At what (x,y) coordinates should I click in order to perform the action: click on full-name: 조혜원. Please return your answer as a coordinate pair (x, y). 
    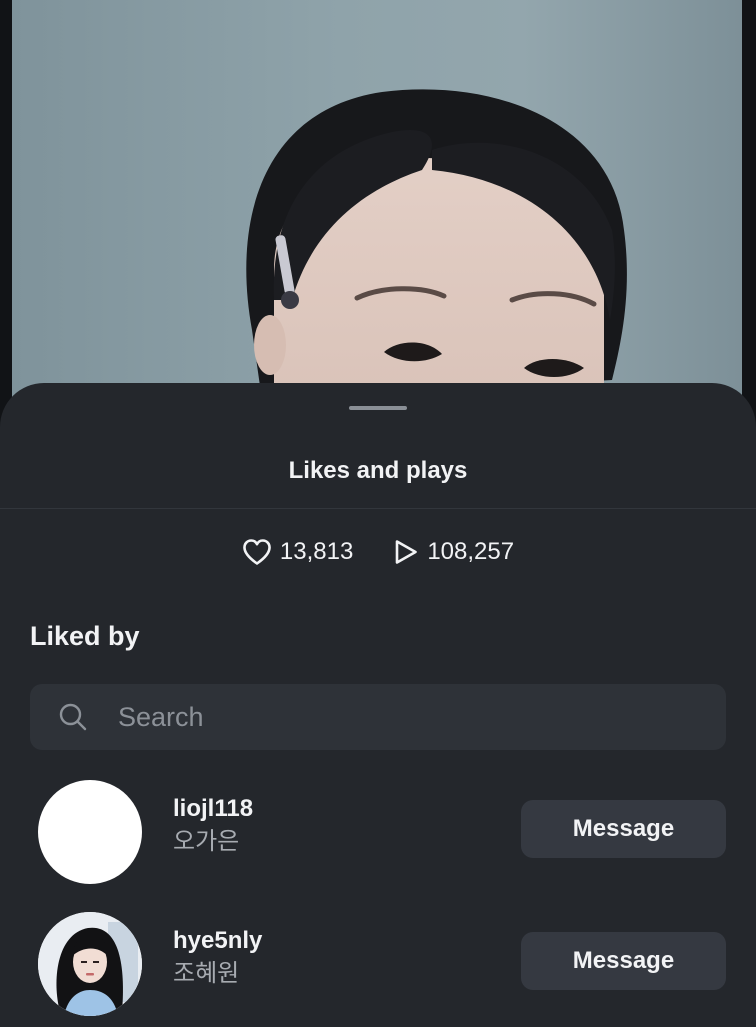
    Looking at the image, I should click on (206, 973).